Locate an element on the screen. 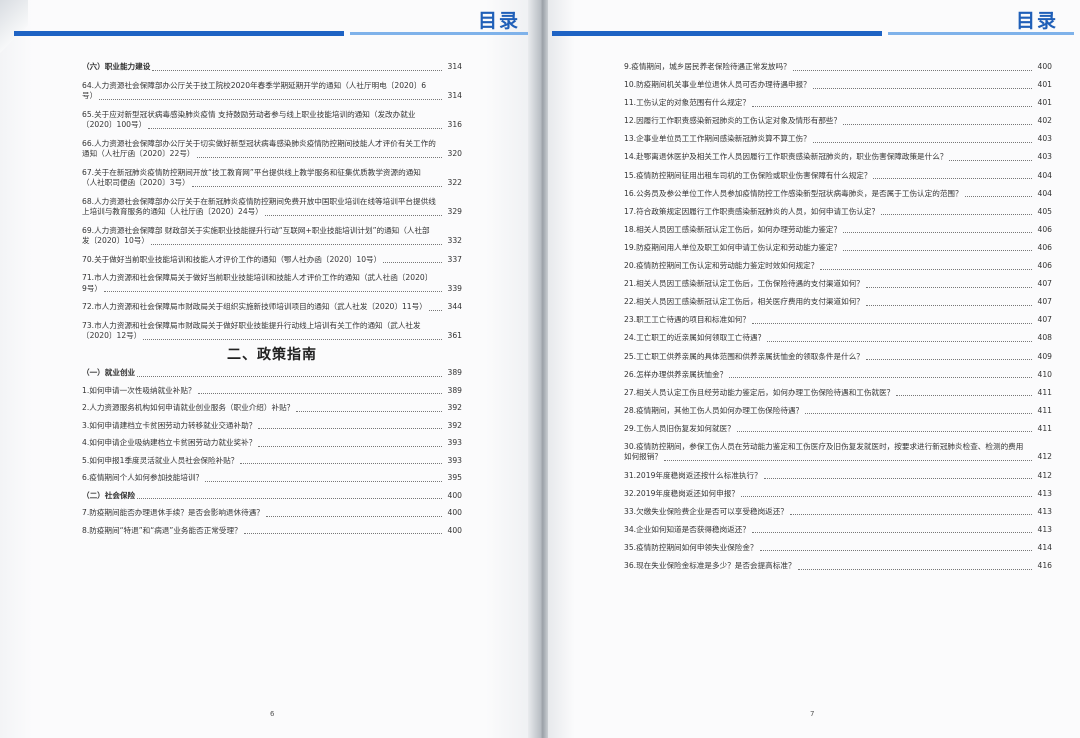 This screenshot has width=1080, height=738. toc-entry-title: 33.欠缴失业保险费企业是否可以享受稳岗返还？ is located at coordinates (706, 511).